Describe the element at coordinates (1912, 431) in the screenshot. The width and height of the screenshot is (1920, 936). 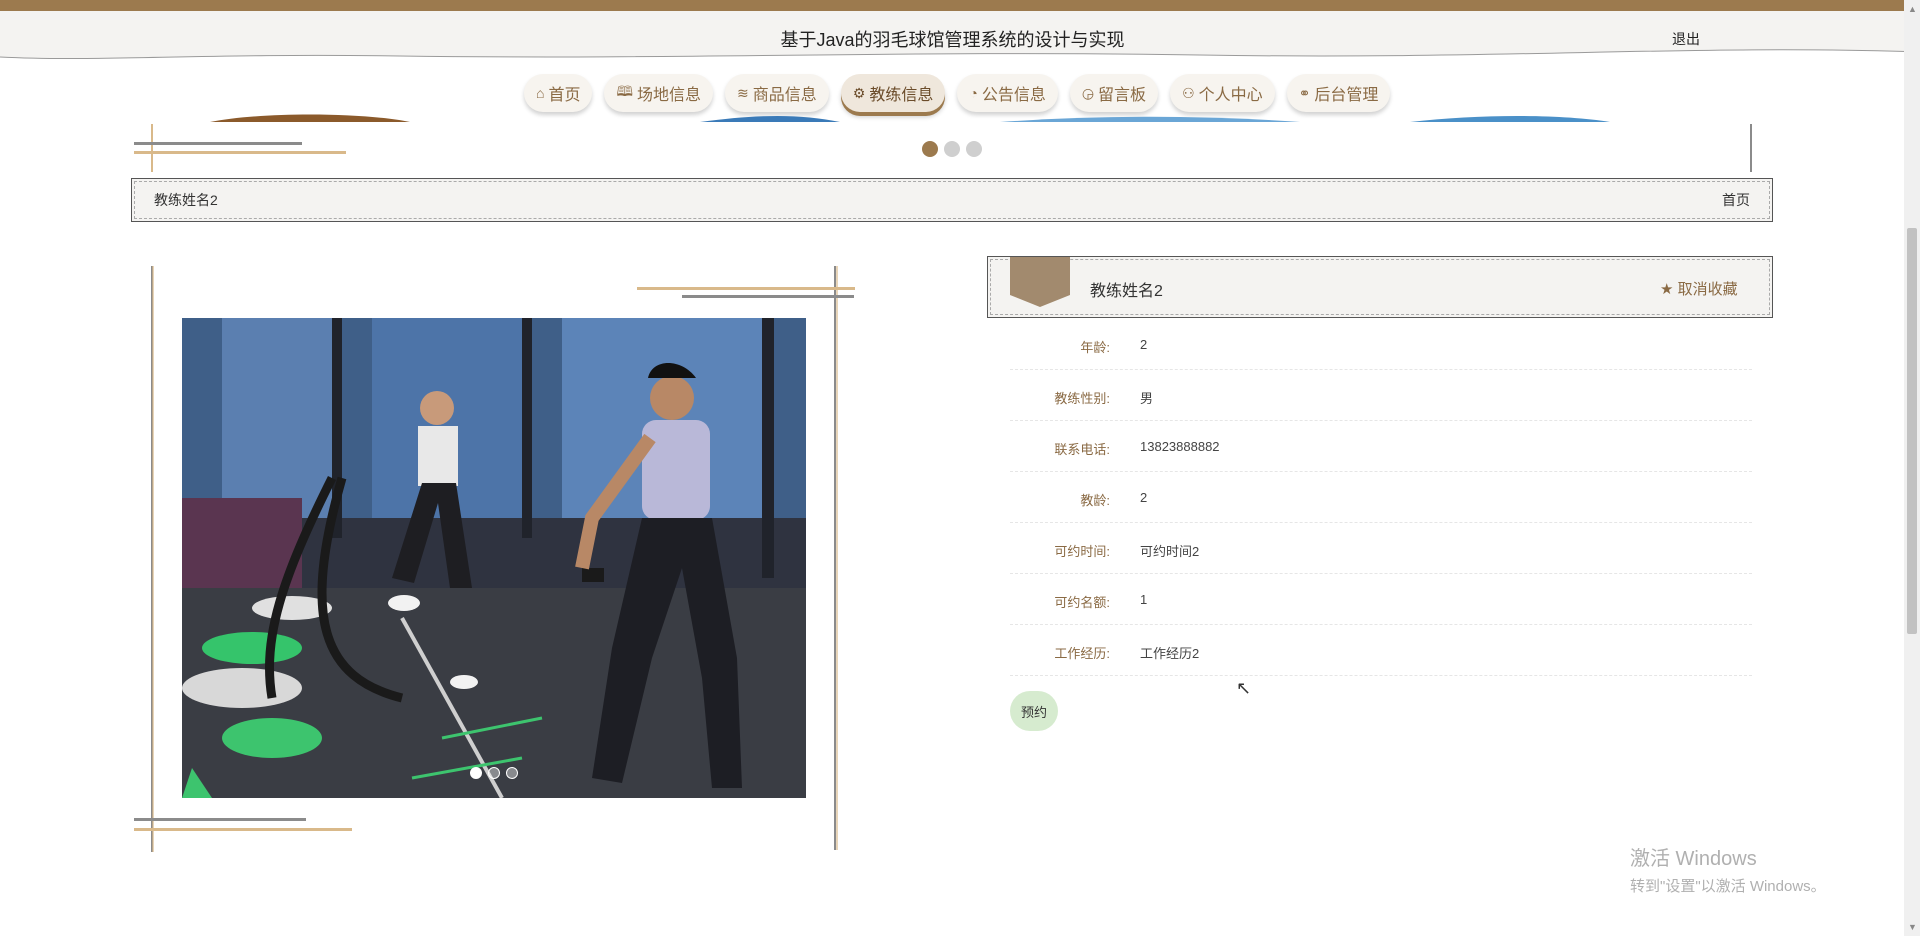
I see `scroll-thumb` at that location.